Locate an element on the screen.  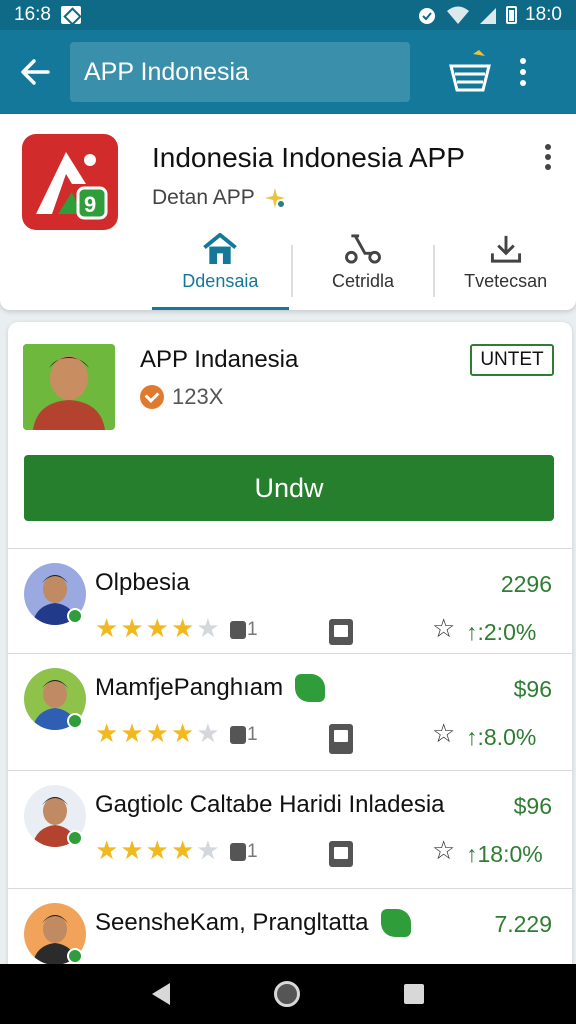
featured-rating: 123X is located at coordinates (181, 397).